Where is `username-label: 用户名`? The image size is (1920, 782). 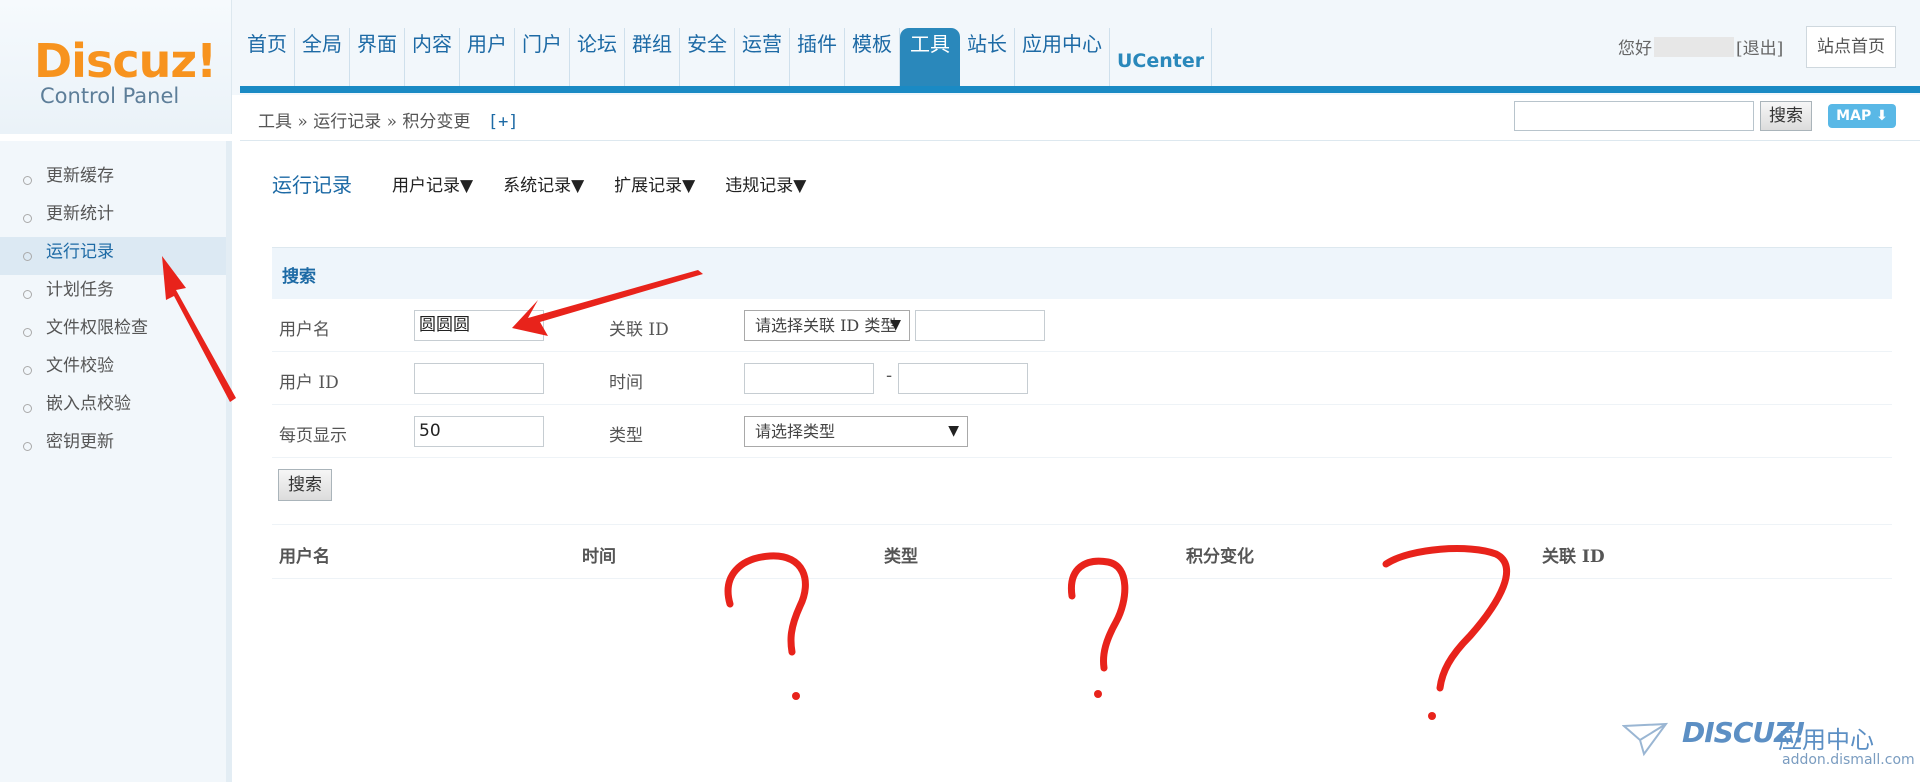
username-label: 用户名 is located at coordinates (304, 330).